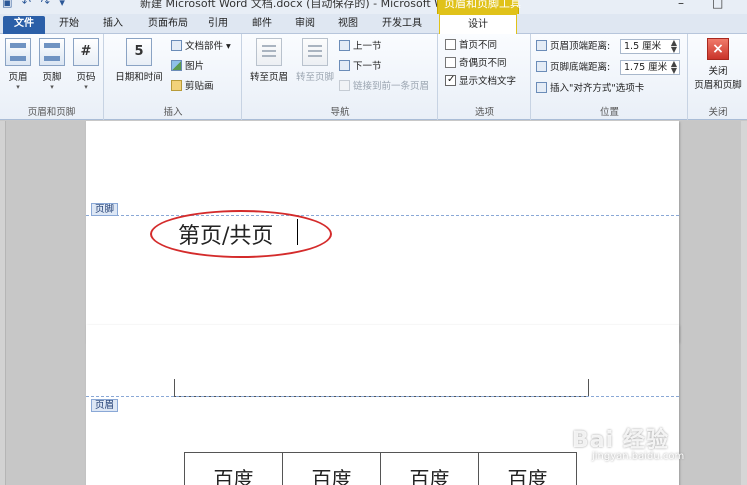 This screenshot has height=485, width=747. Describe the element at coordinates (314, 77) in the screenshot. I see `goto-footer-label: 转至页脚` at that location.